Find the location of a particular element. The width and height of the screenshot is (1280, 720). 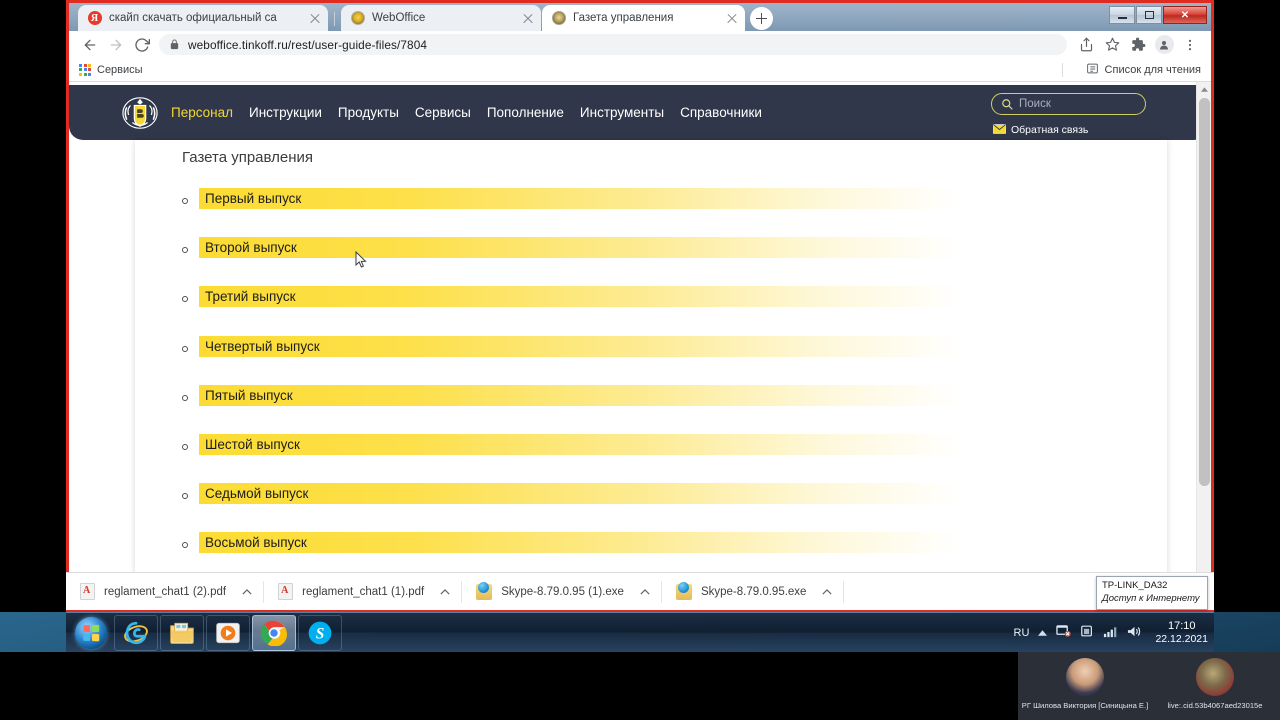

download-separator is located at coordinates (844, 591).